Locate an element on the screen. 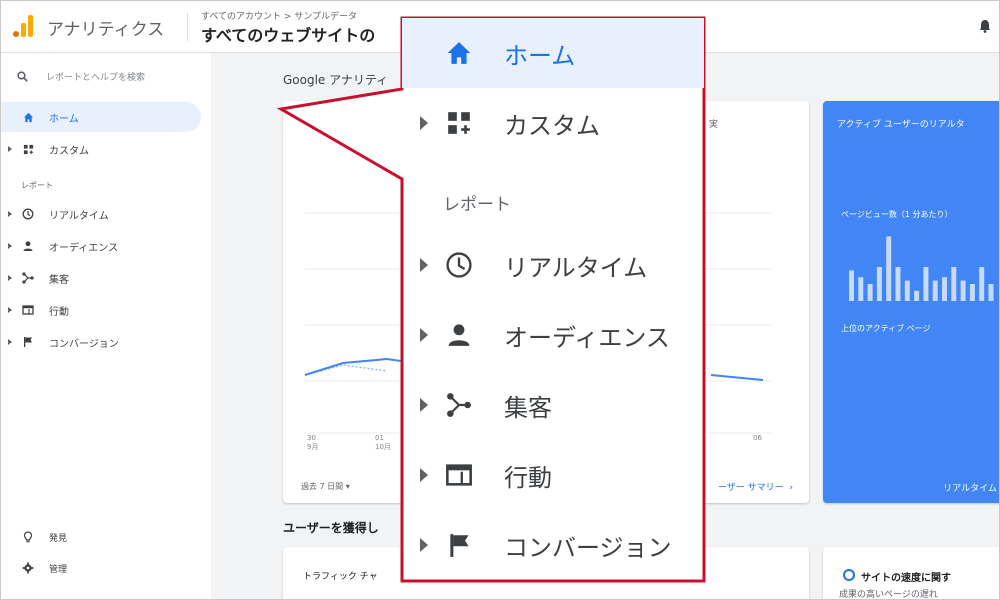 This screenshot has height=600, width=1000. search-input: レポートとヘルプを検索 is located at coordinates (95, 76).